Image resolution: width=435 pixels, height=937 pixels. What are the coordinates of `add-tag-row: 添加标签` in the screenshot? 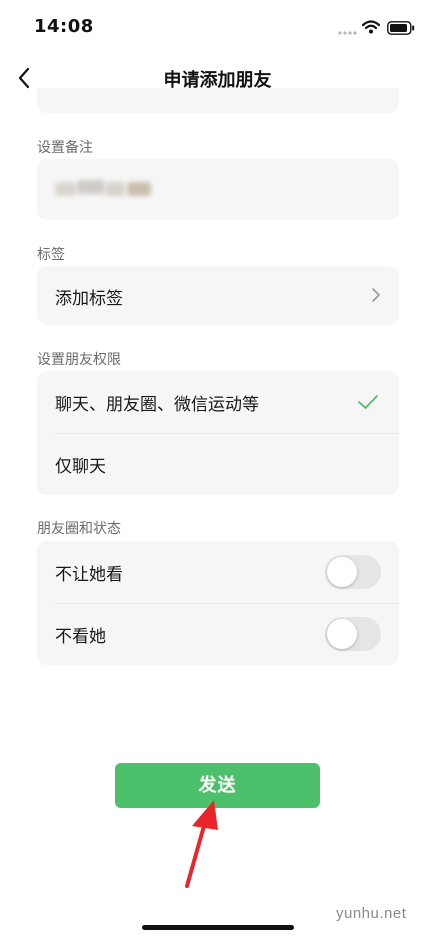 It's located at (218, 295).